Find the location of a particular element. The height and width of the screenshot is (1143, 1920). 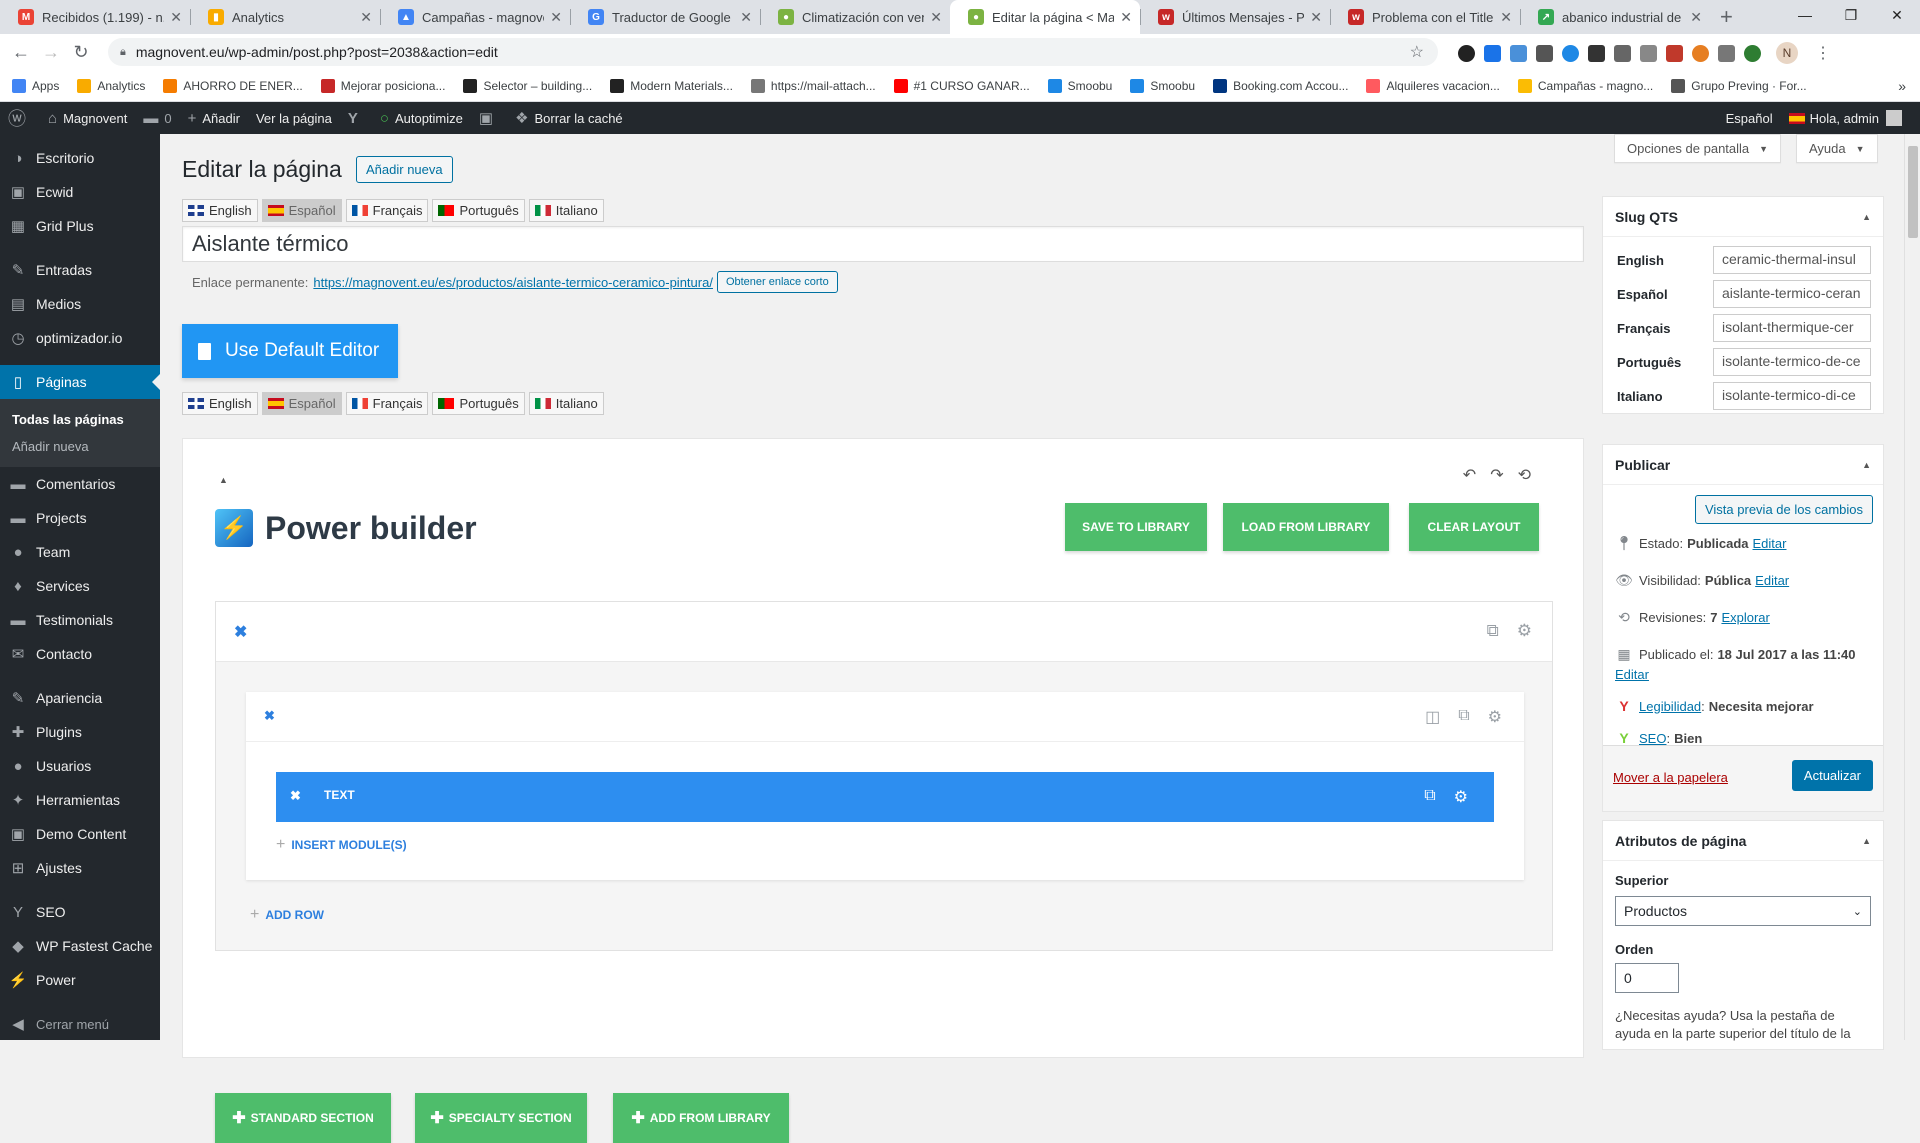

bookmark-item: Analytics is located at coordinates (111, 85).